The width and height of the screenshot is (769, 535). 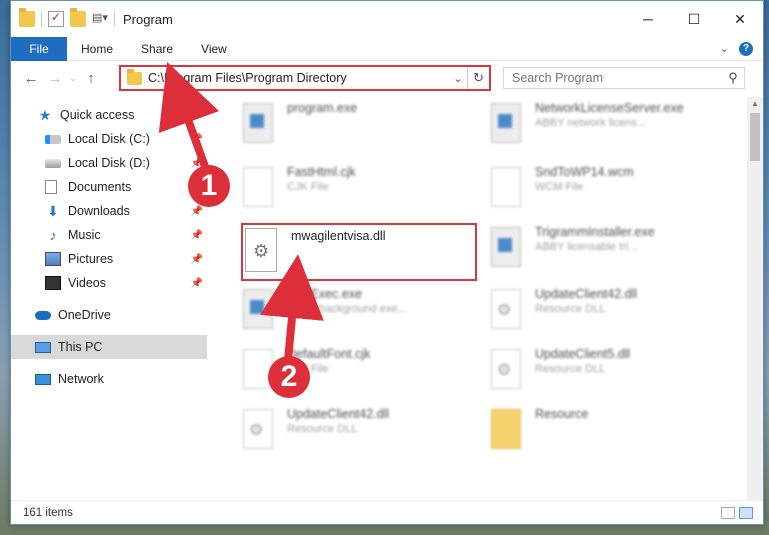 What do you see at coordinates (84, 315) in the screenshot?
I see `sidebar-item-label: OneDrive` at bounding box center [84, 315].